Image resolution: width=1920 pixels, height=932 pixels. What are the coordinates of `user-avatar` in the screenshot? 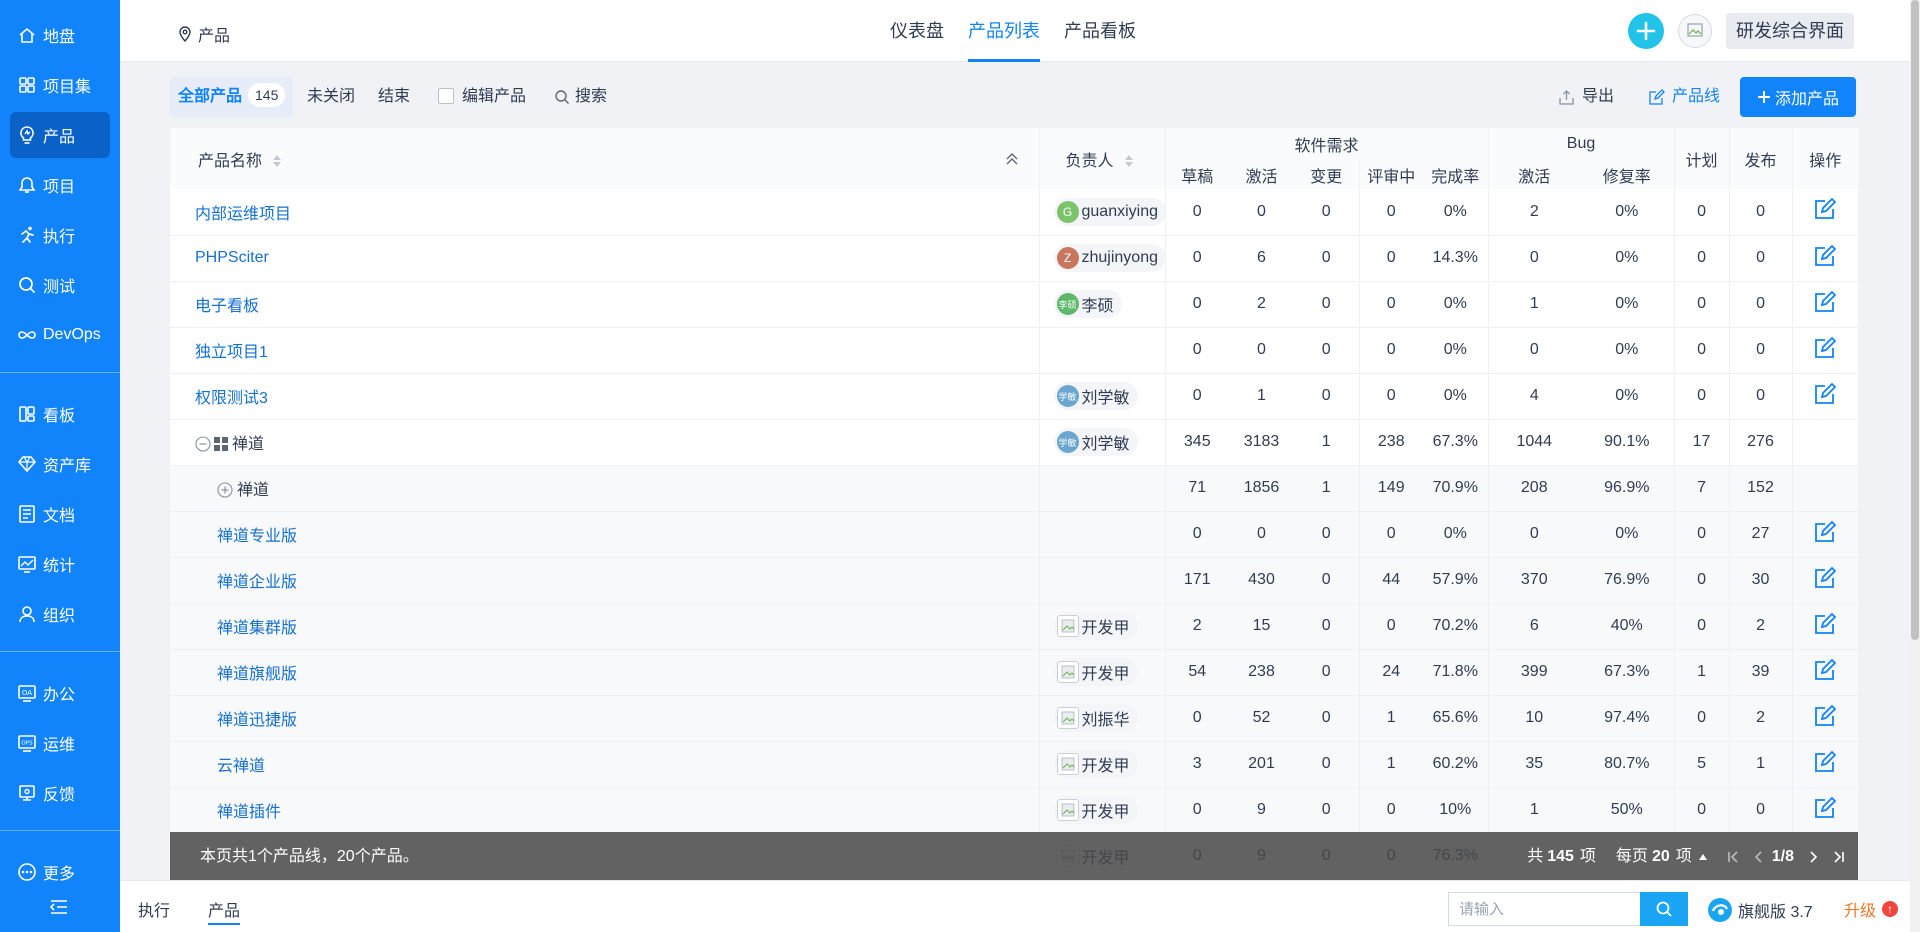 It's located at (1695, 31).